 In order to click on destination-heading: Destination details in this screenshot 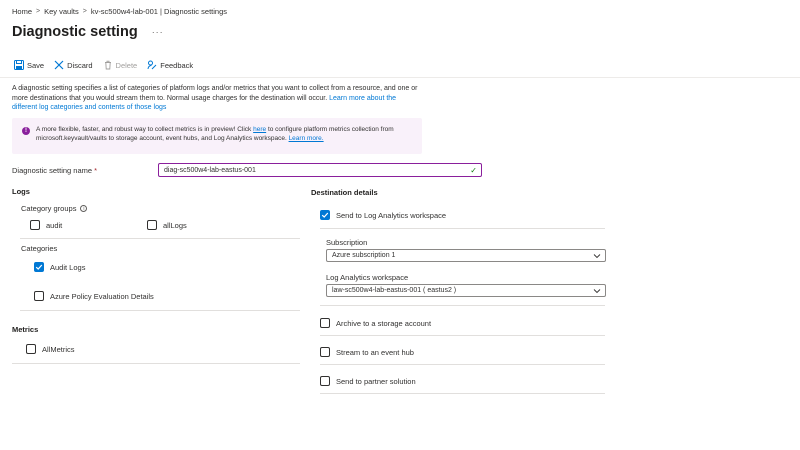, I will do `click(344, 192)`.